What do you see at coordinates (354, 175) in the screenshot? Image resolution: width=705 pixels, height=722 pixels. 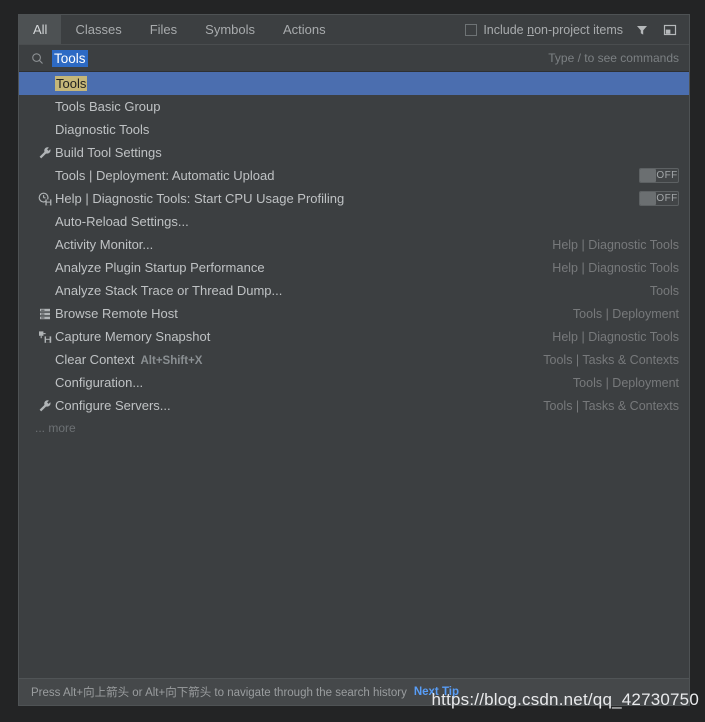 I see `result-row: Tools | Deployment: Automatic Upload OFF` at bounding box center [354, 175].